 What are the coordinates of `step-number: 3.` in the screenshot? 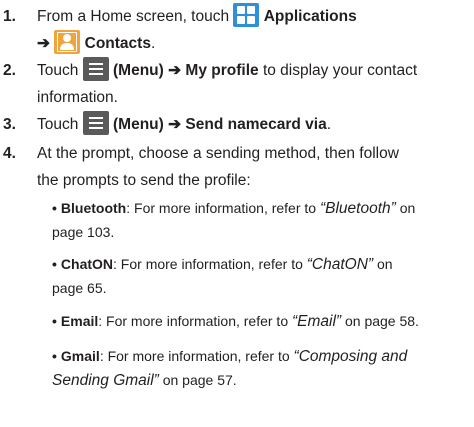 It's located at (9, 124).